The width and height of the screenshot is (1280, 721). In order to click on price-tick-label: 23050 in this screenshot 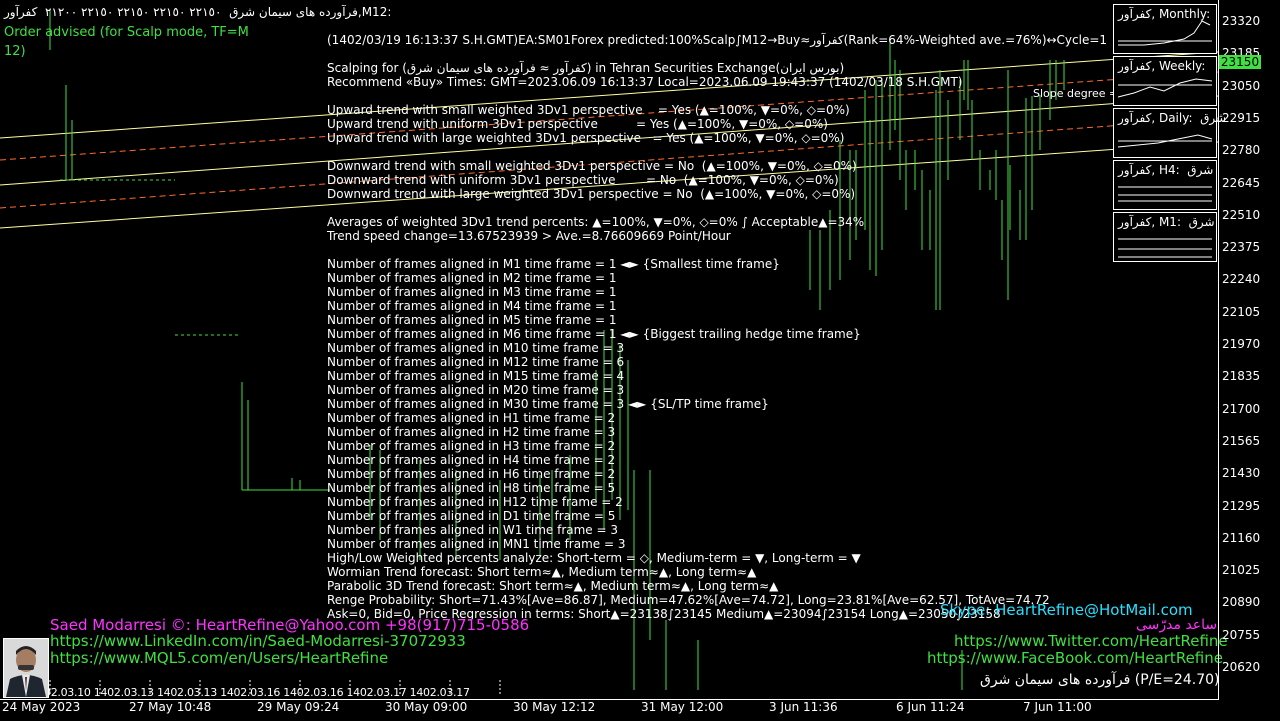, I will do `click(1241, 85)`.